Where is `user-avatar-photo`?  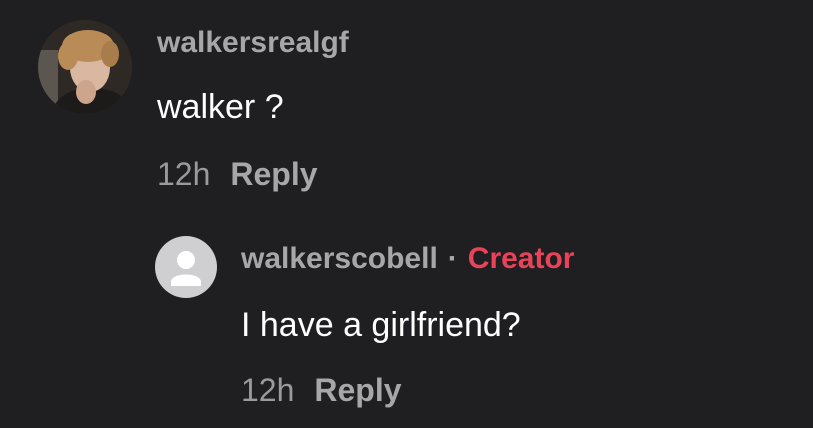 user-avatar-photo is located at coordinates (85, 67).